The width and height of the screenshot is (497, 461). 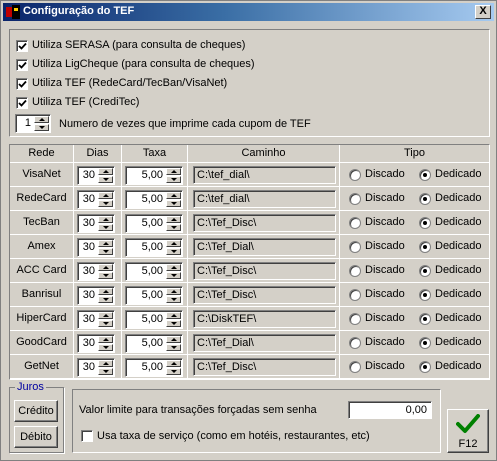 I want to click on caminho-field: C:\tef_dial\, so click(x=264, y=199).